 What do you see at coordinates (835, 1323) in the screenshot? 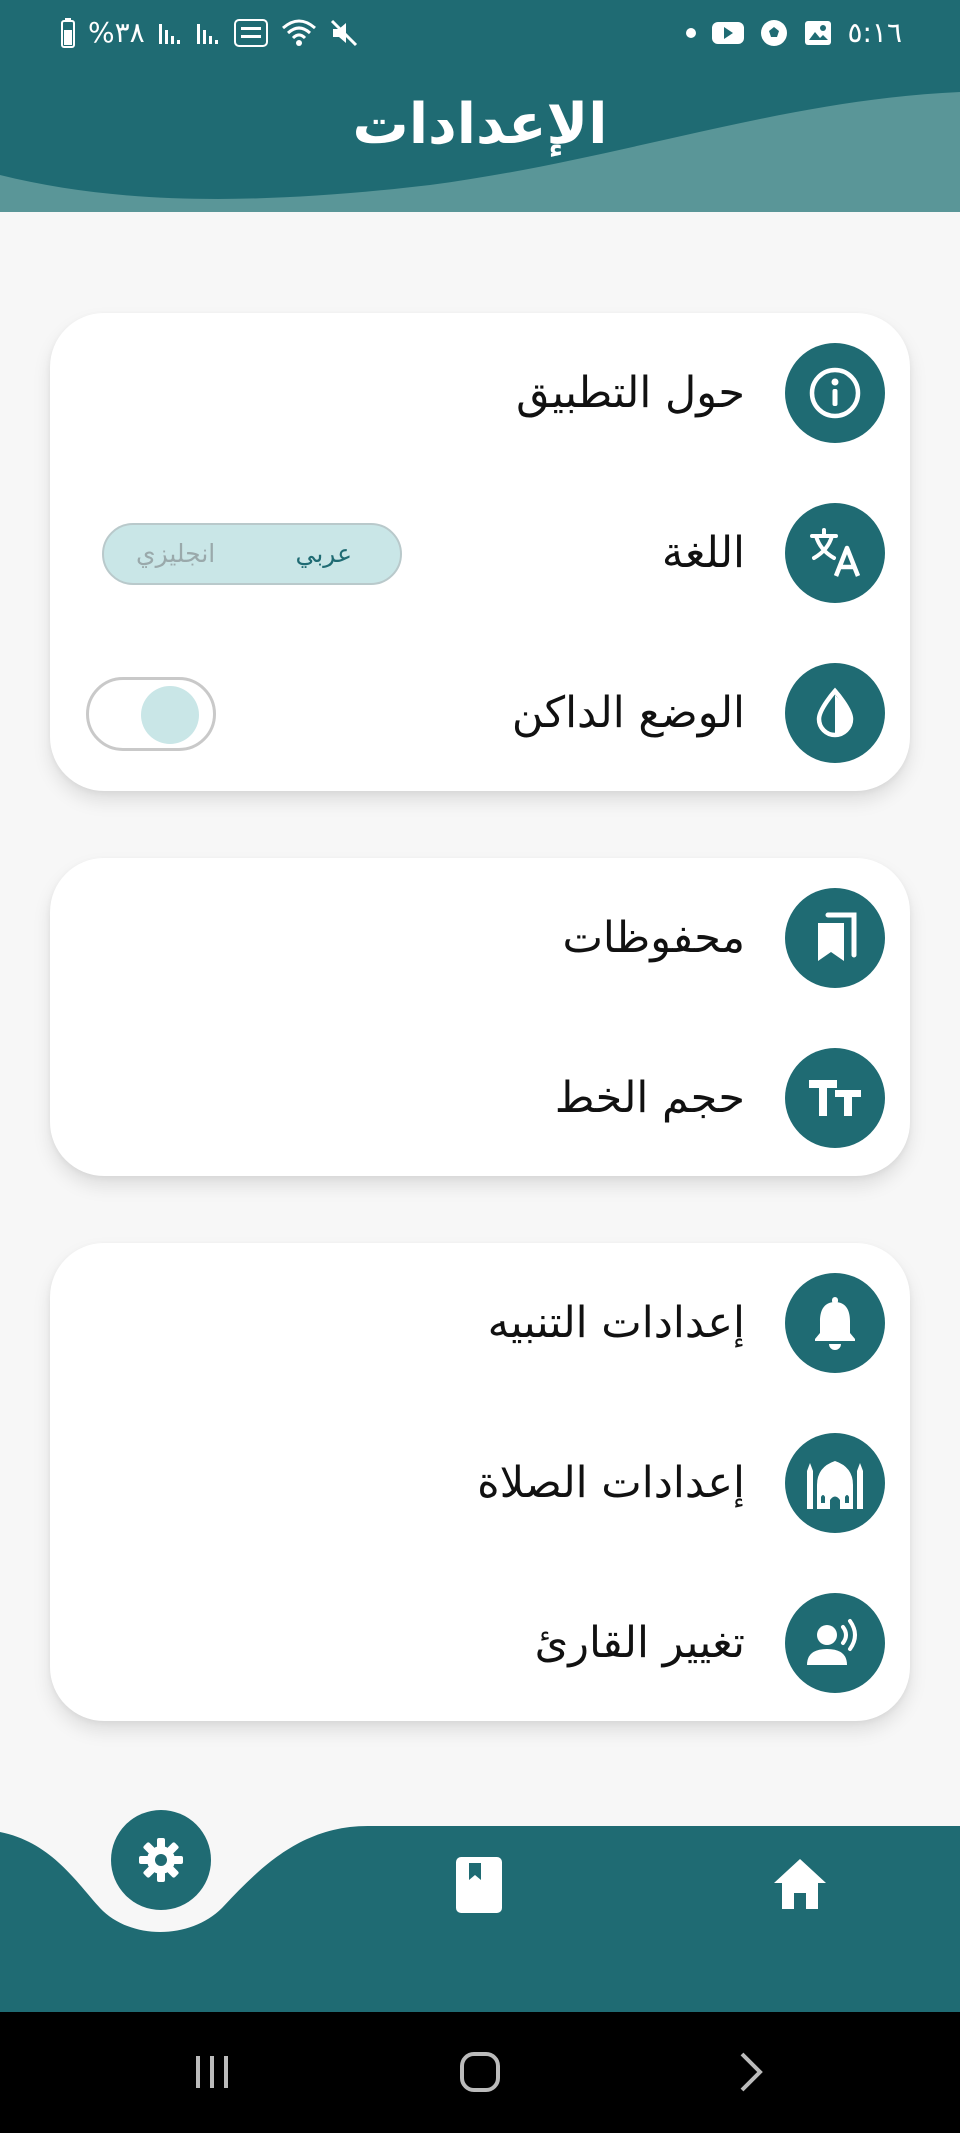
I see `bell-icon` at bounding box center [835, 1323].